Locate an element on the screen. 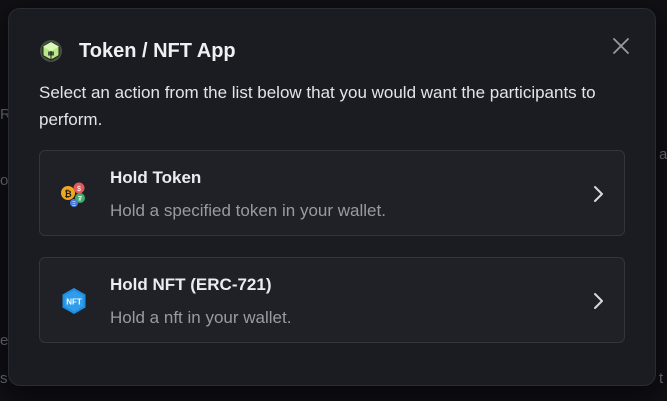 The width and height of the screenshot is (667, 401). cube-icon is located at coordinates (51, 51).